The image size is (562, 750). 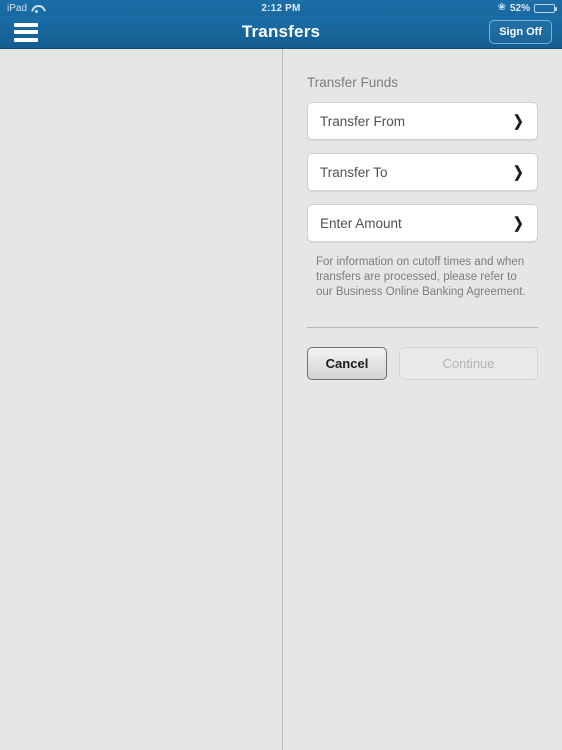 I want to click on transfer-from-label: Transfer From, so click(x=363, y=121).